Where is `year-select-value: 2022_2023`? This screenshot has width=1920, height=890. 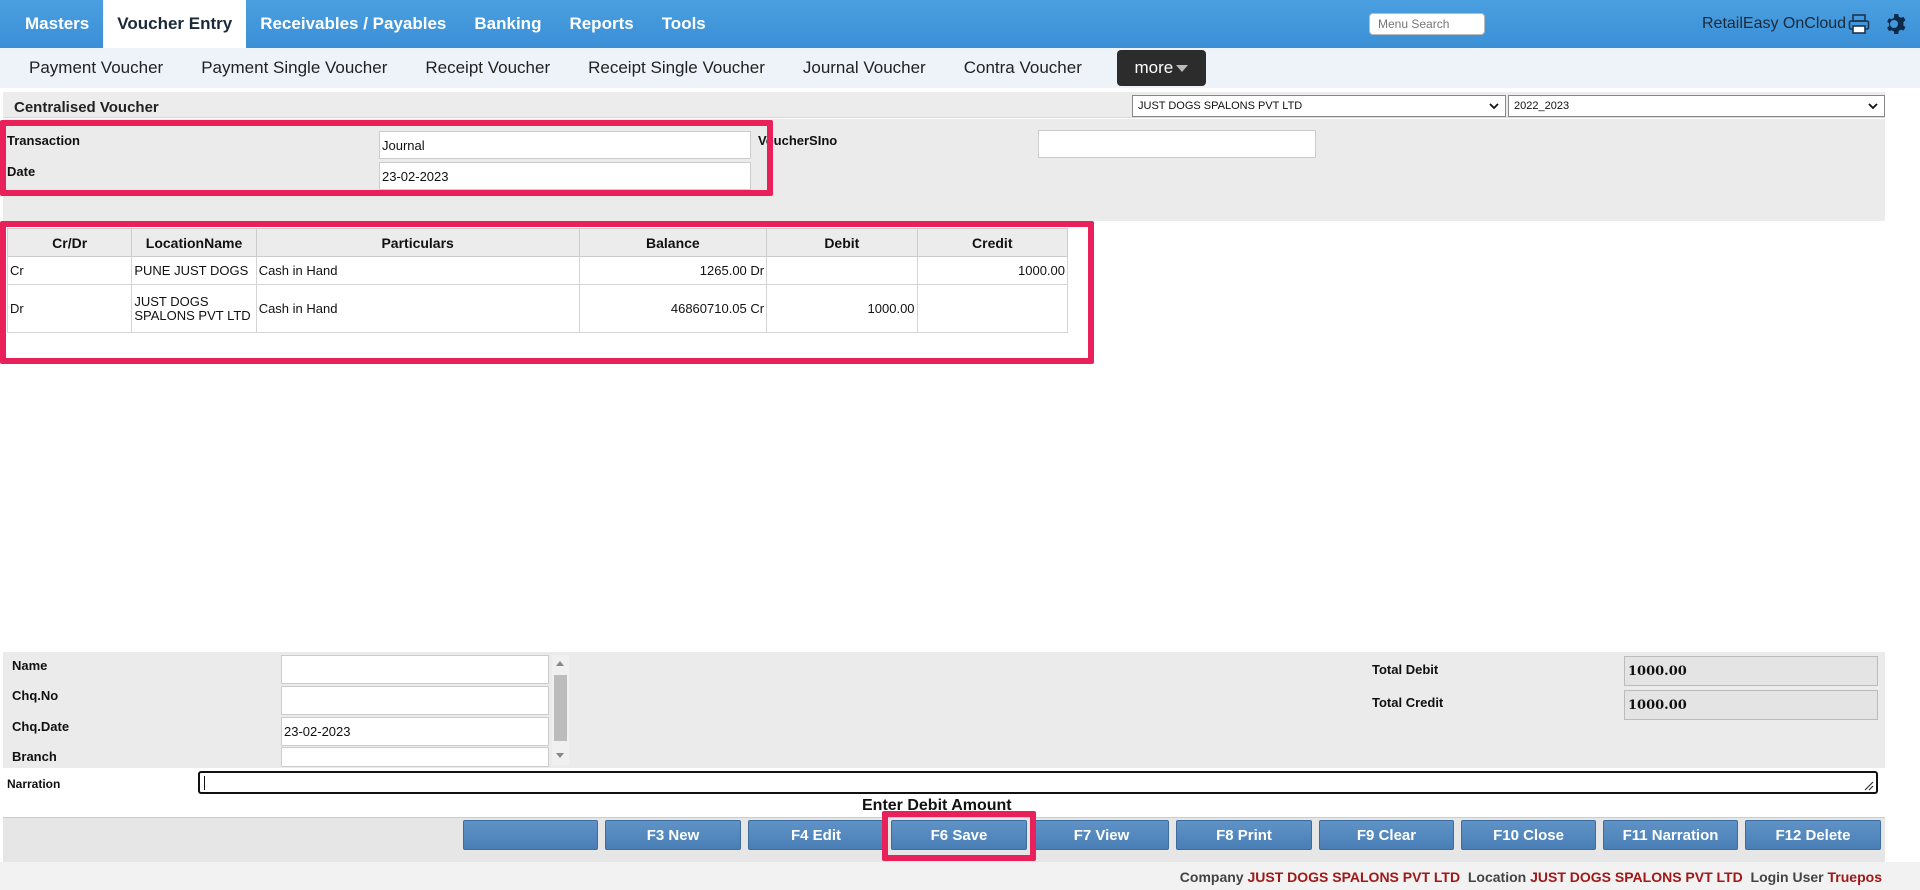
year-select-value: 2022_2023 is located at coordinates (1542, 106).